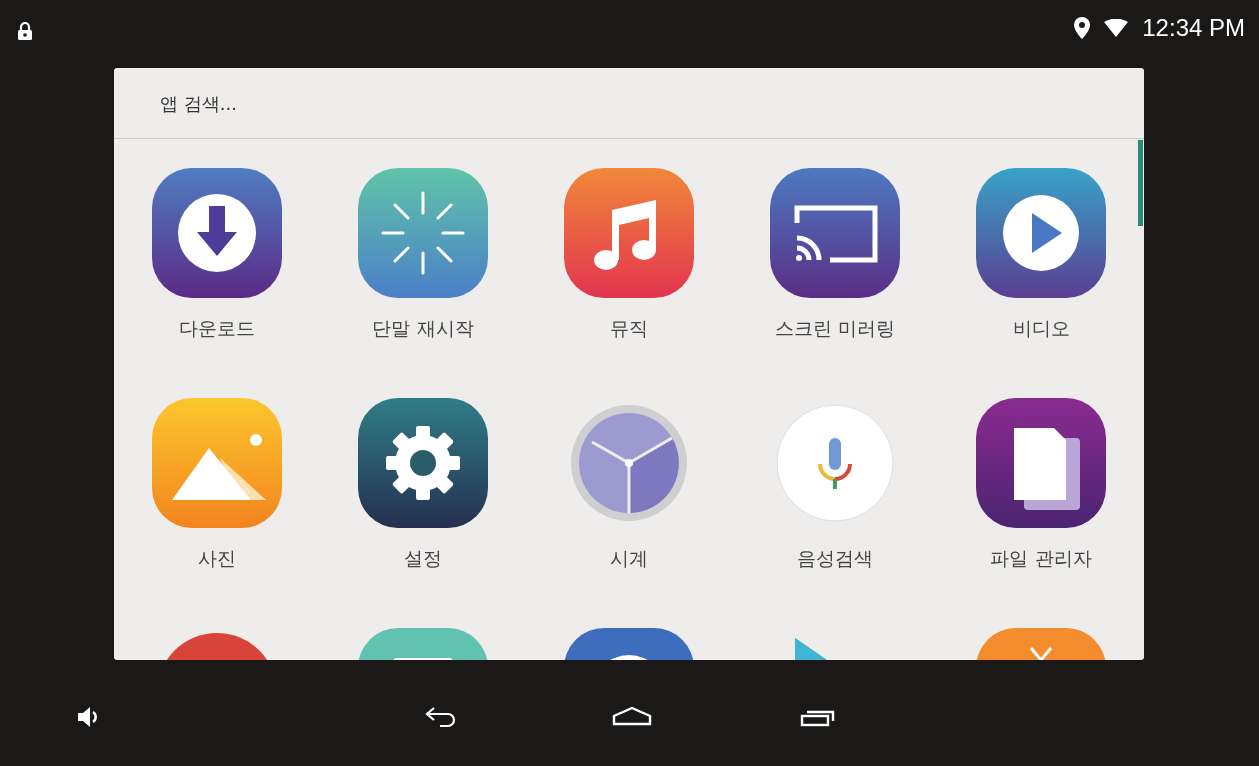 This screenshot has height=766, width=1259. Describe the element at coordinates (632, 716) in the screenshot. I see `home-icon` at that location.